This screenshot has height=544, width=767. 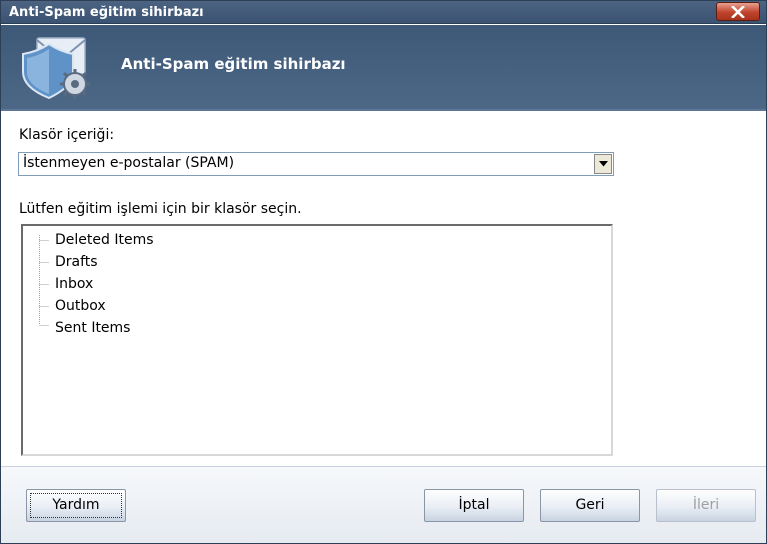 I want to click on close-icon, so click(x=738, y=11).